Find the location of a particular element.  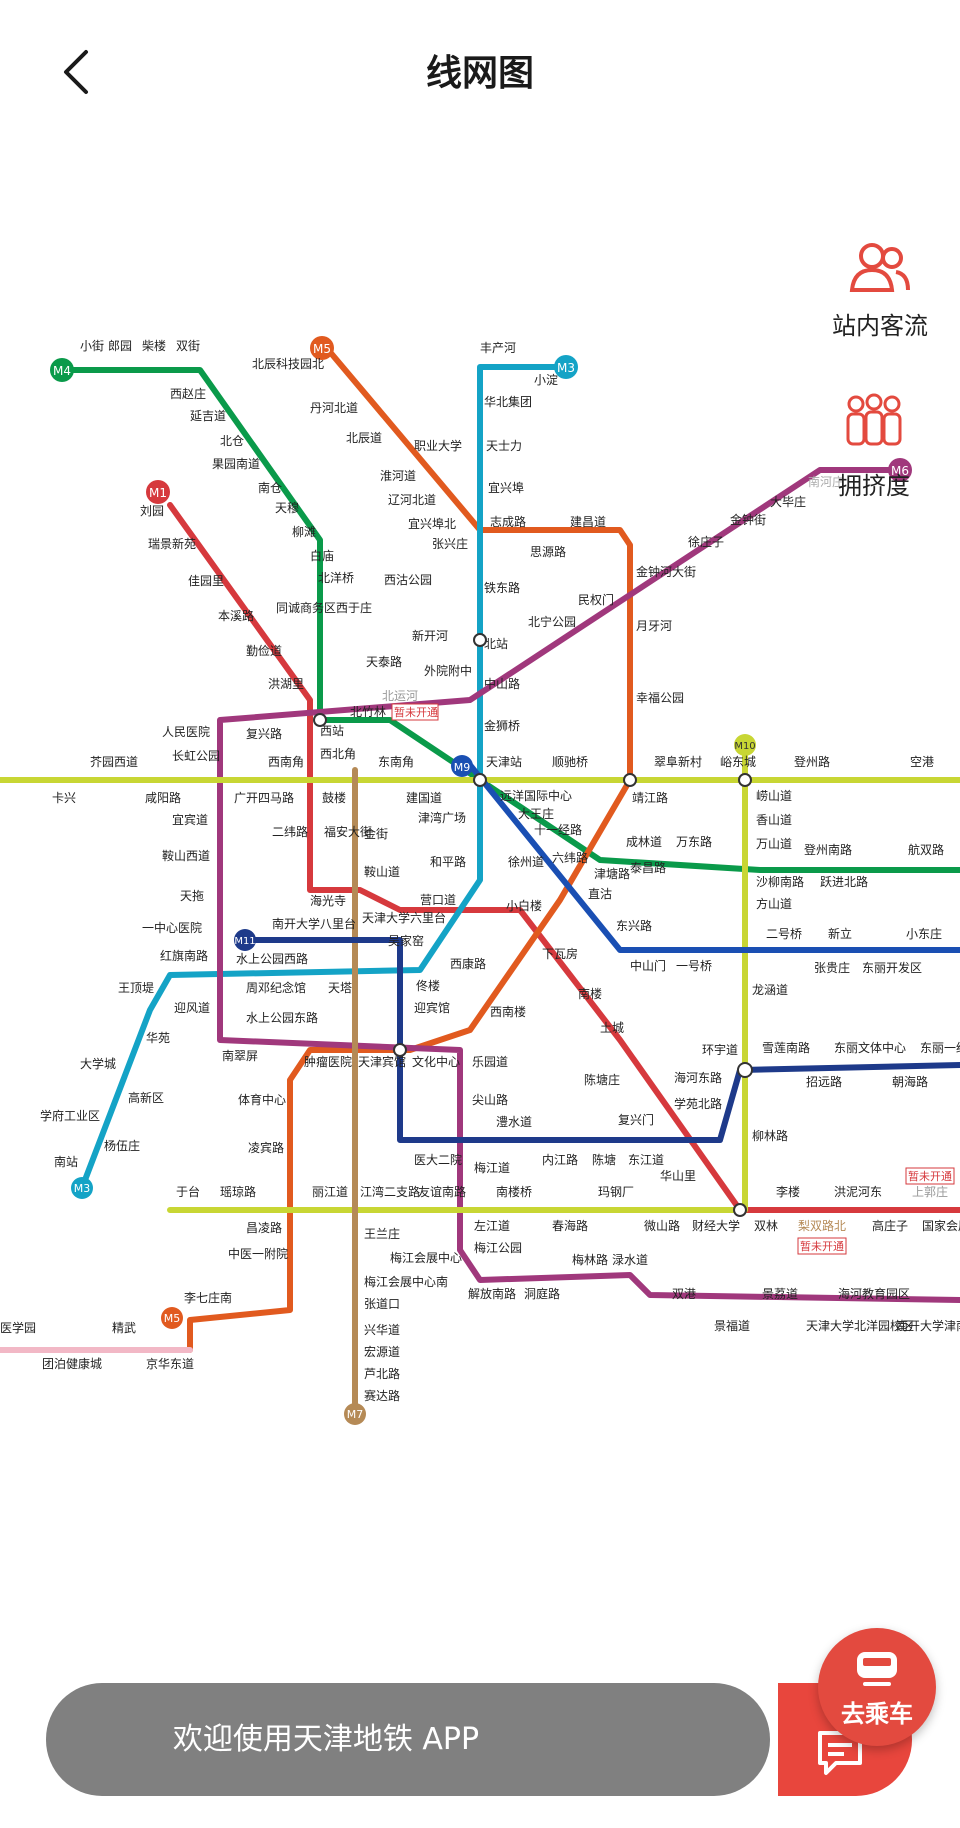

station-label: 张贵庄 is located at coordinates (832, 967).